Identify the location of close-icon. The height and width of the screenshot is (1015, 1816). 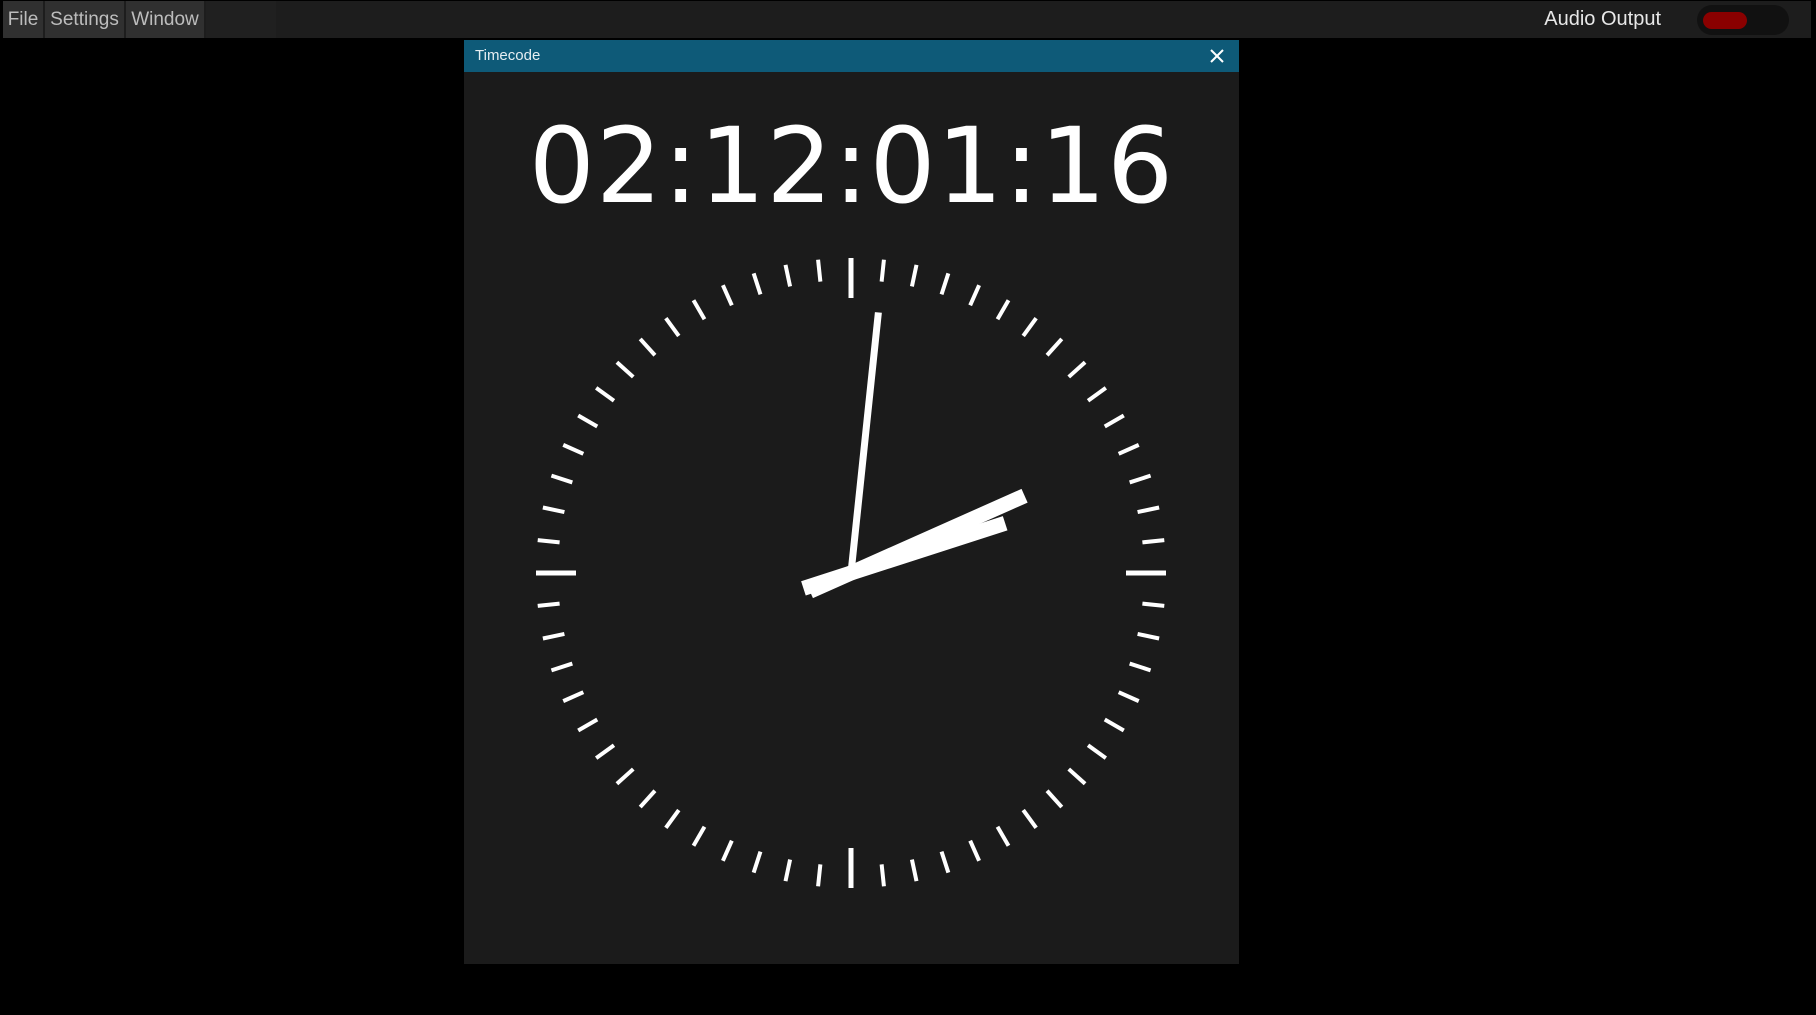
(1217, 56).